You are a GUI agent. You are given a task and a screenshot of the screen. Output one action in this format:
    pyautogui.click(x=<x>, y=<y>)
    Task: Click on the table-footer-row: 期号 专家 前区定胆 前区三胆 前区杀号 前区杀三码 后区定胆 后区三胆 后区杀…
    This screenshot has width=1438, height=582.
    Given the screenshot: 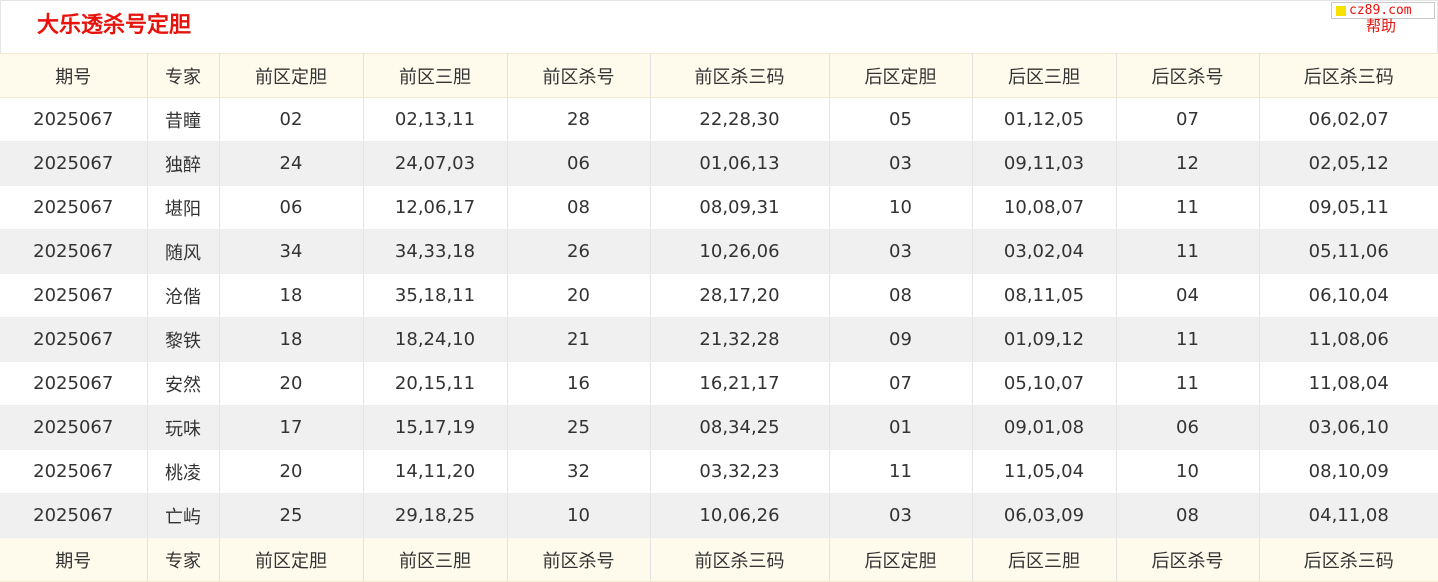 What is the action you would take?
    pyautogui.click(x=719, y=559)
    